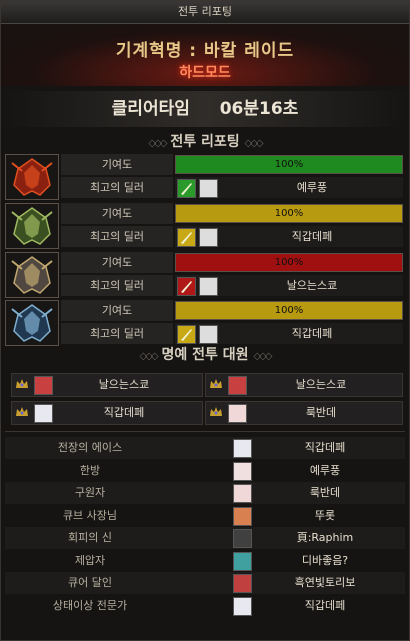 The image size is (410, 641). Describe the element at coordinates (321, 412) in the screenshot. I see `honor-member-name: 룩반데` at that location.